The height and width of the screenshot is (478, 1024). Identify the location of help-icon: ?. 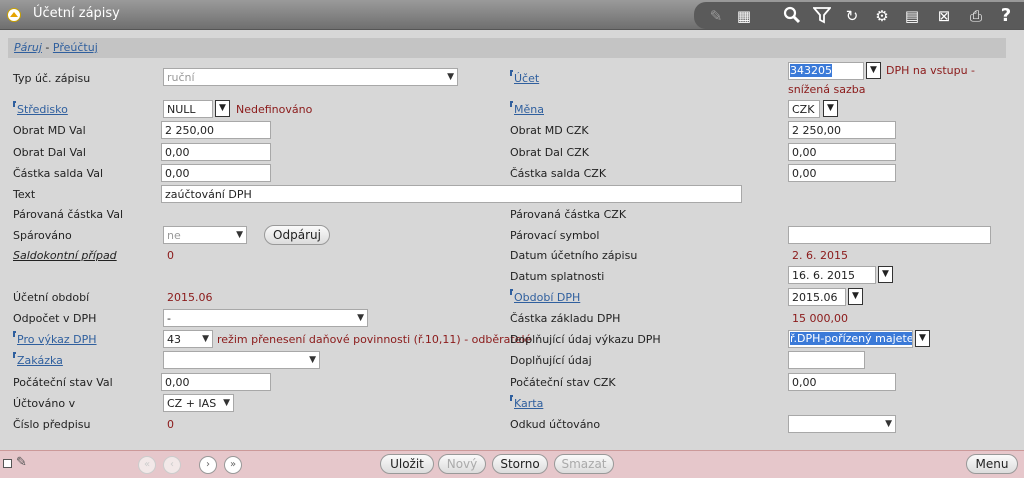
(1006, 16).